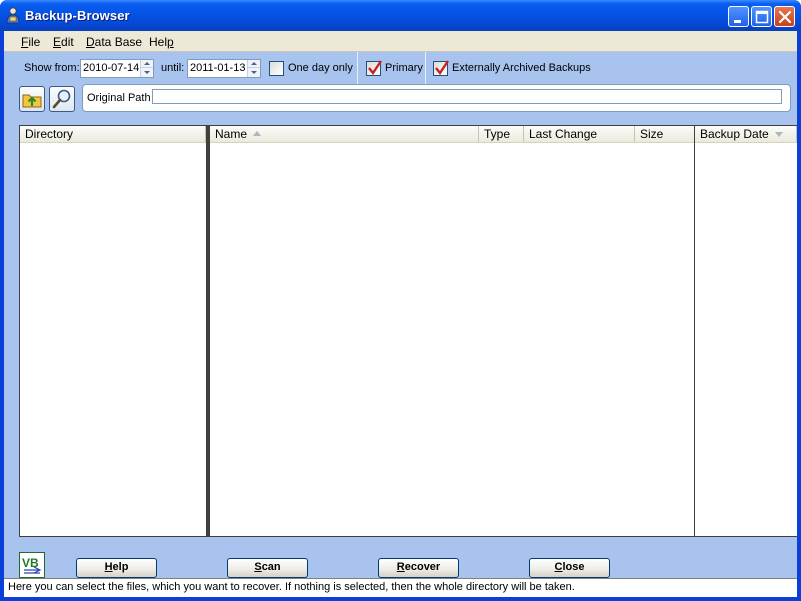  I want to click on menu-bar: File Edit Data Base Help, so click(400, 41).